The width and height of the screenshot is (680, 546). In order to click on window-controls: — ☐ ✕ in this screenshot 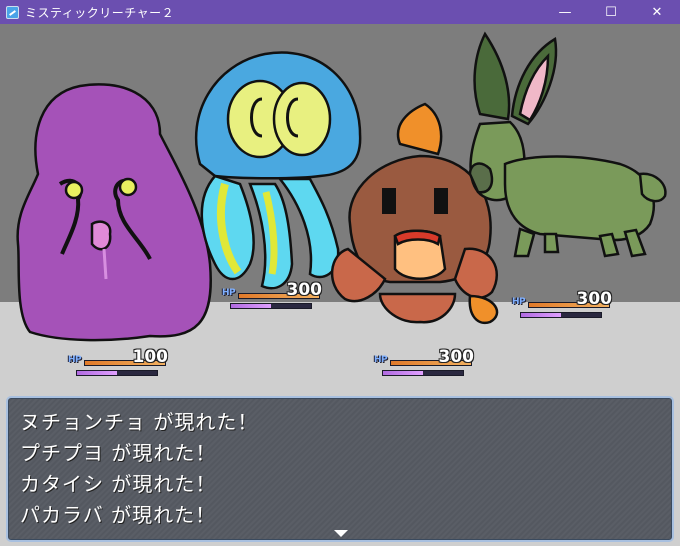, I will do `click(611, 12)`.